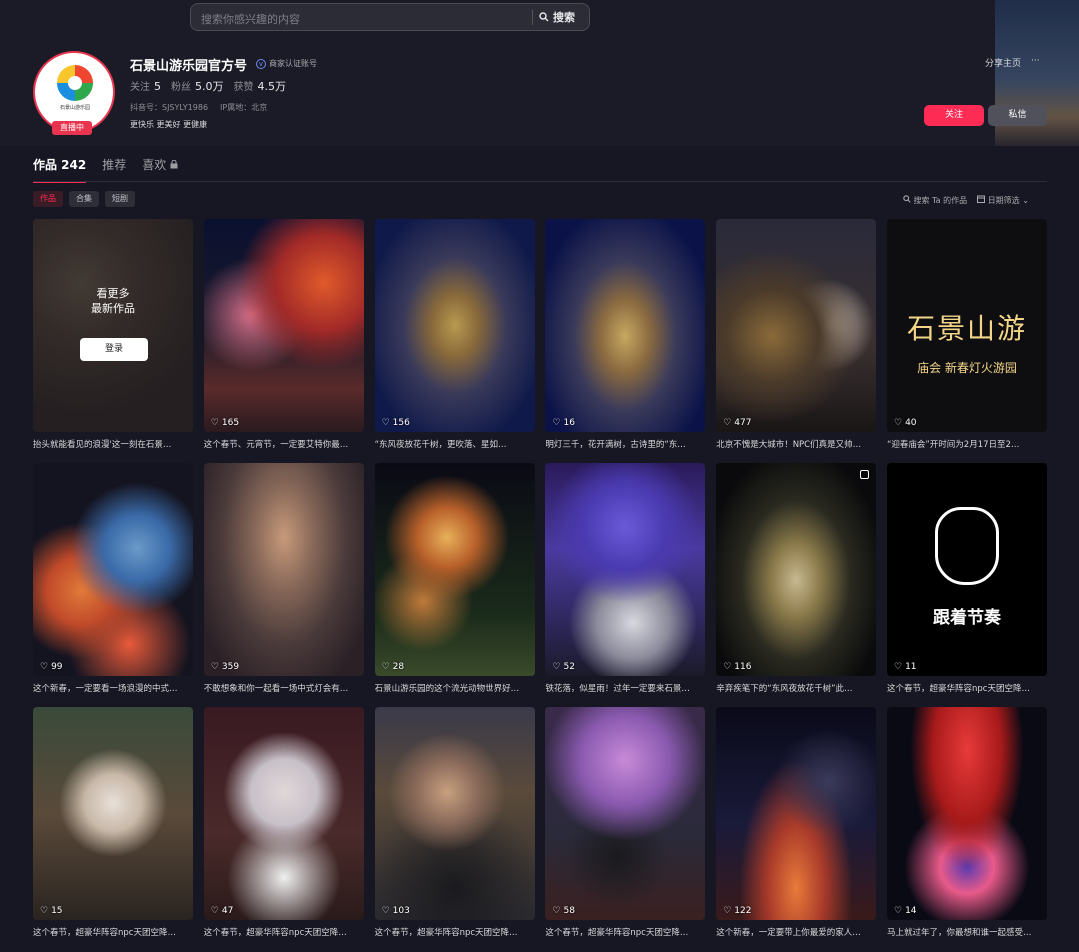 The image size is (1079, 952). What do you see at coordinates (532, 17) in the screenshot?
I see `divider` at bounding box center [532, 17].